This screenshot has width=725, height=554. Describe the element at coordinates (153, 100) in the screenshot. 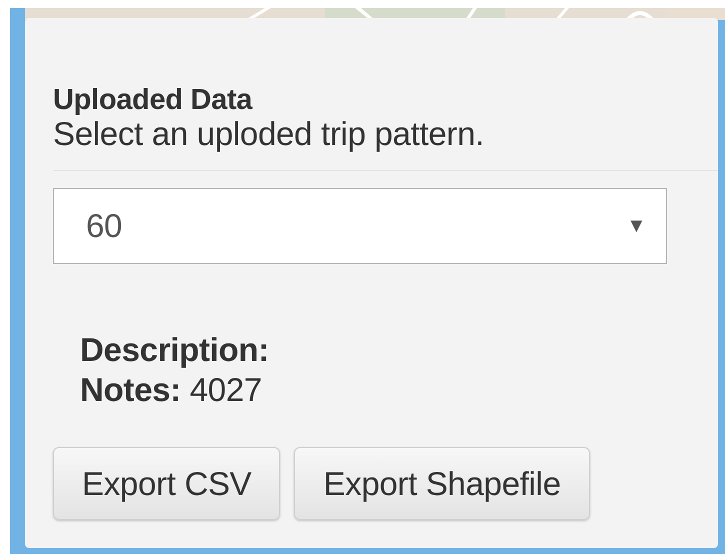

I see `panel-title: Uploaded Data` at that location.